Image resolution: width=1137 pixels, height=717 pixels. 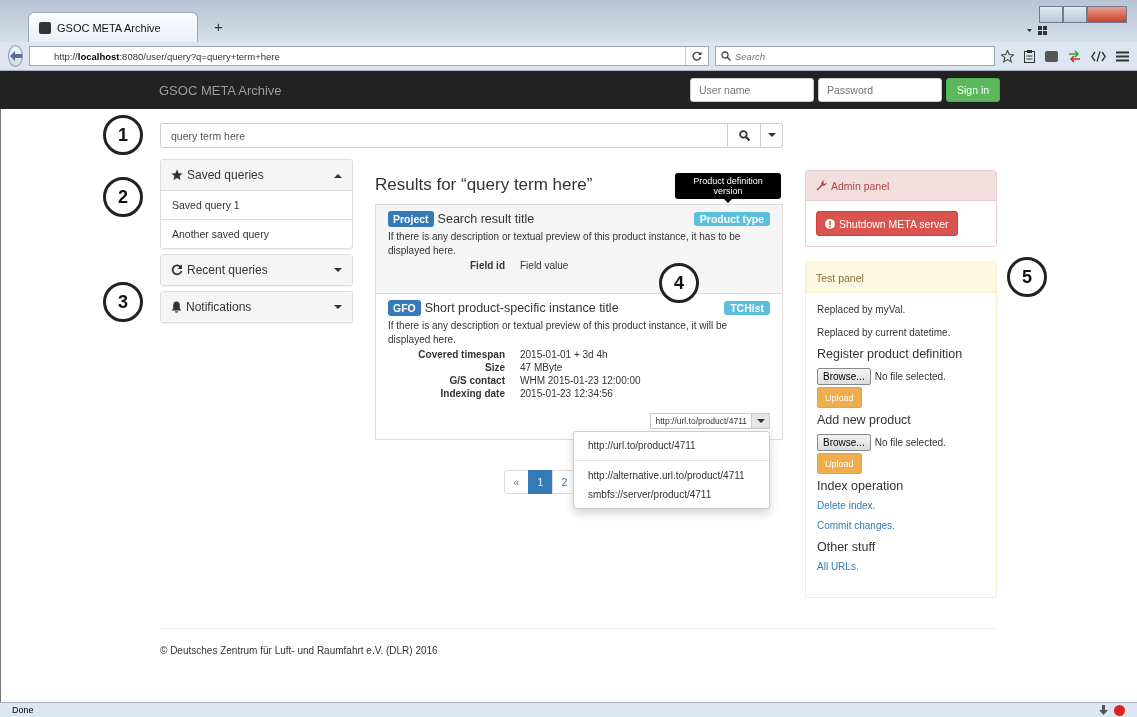 What do you see at coordinates (123, 302) in the screenshot?
I see `callout-number: 3` at bounding box center [123, 302].